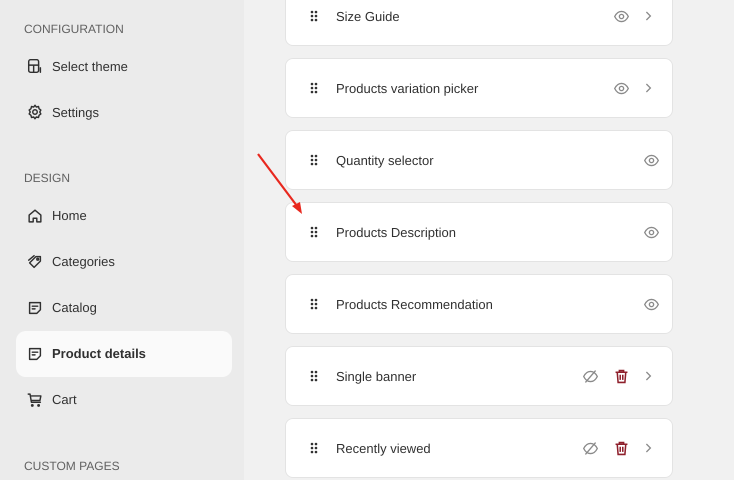  What do you see at coordinates (124, 261) in the screenshot?
I see `sidebar-item: Categories` at bounding box center [124, 261].